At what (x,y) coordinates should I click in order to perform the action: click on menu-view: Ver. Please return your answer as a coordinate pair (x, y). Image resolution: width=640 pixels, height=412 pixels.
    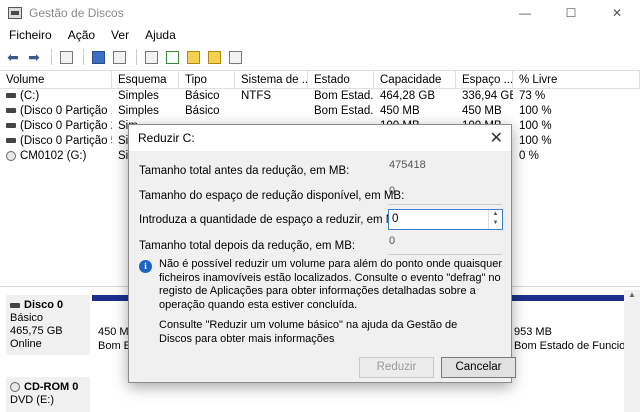
    Looking at the image, I should click on (119, 35).